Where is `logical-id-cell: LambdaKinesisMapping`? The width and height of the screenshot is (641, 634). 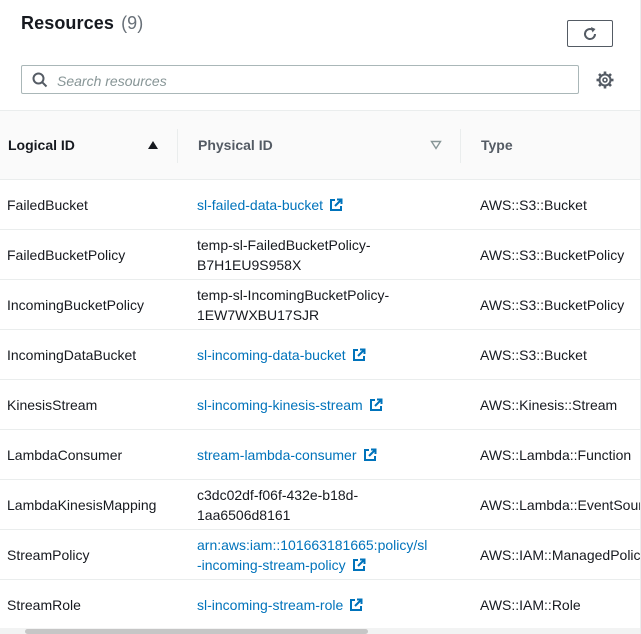 logical-id-cell: LambdaKinesisMapping is located at coordinates (82, 504).